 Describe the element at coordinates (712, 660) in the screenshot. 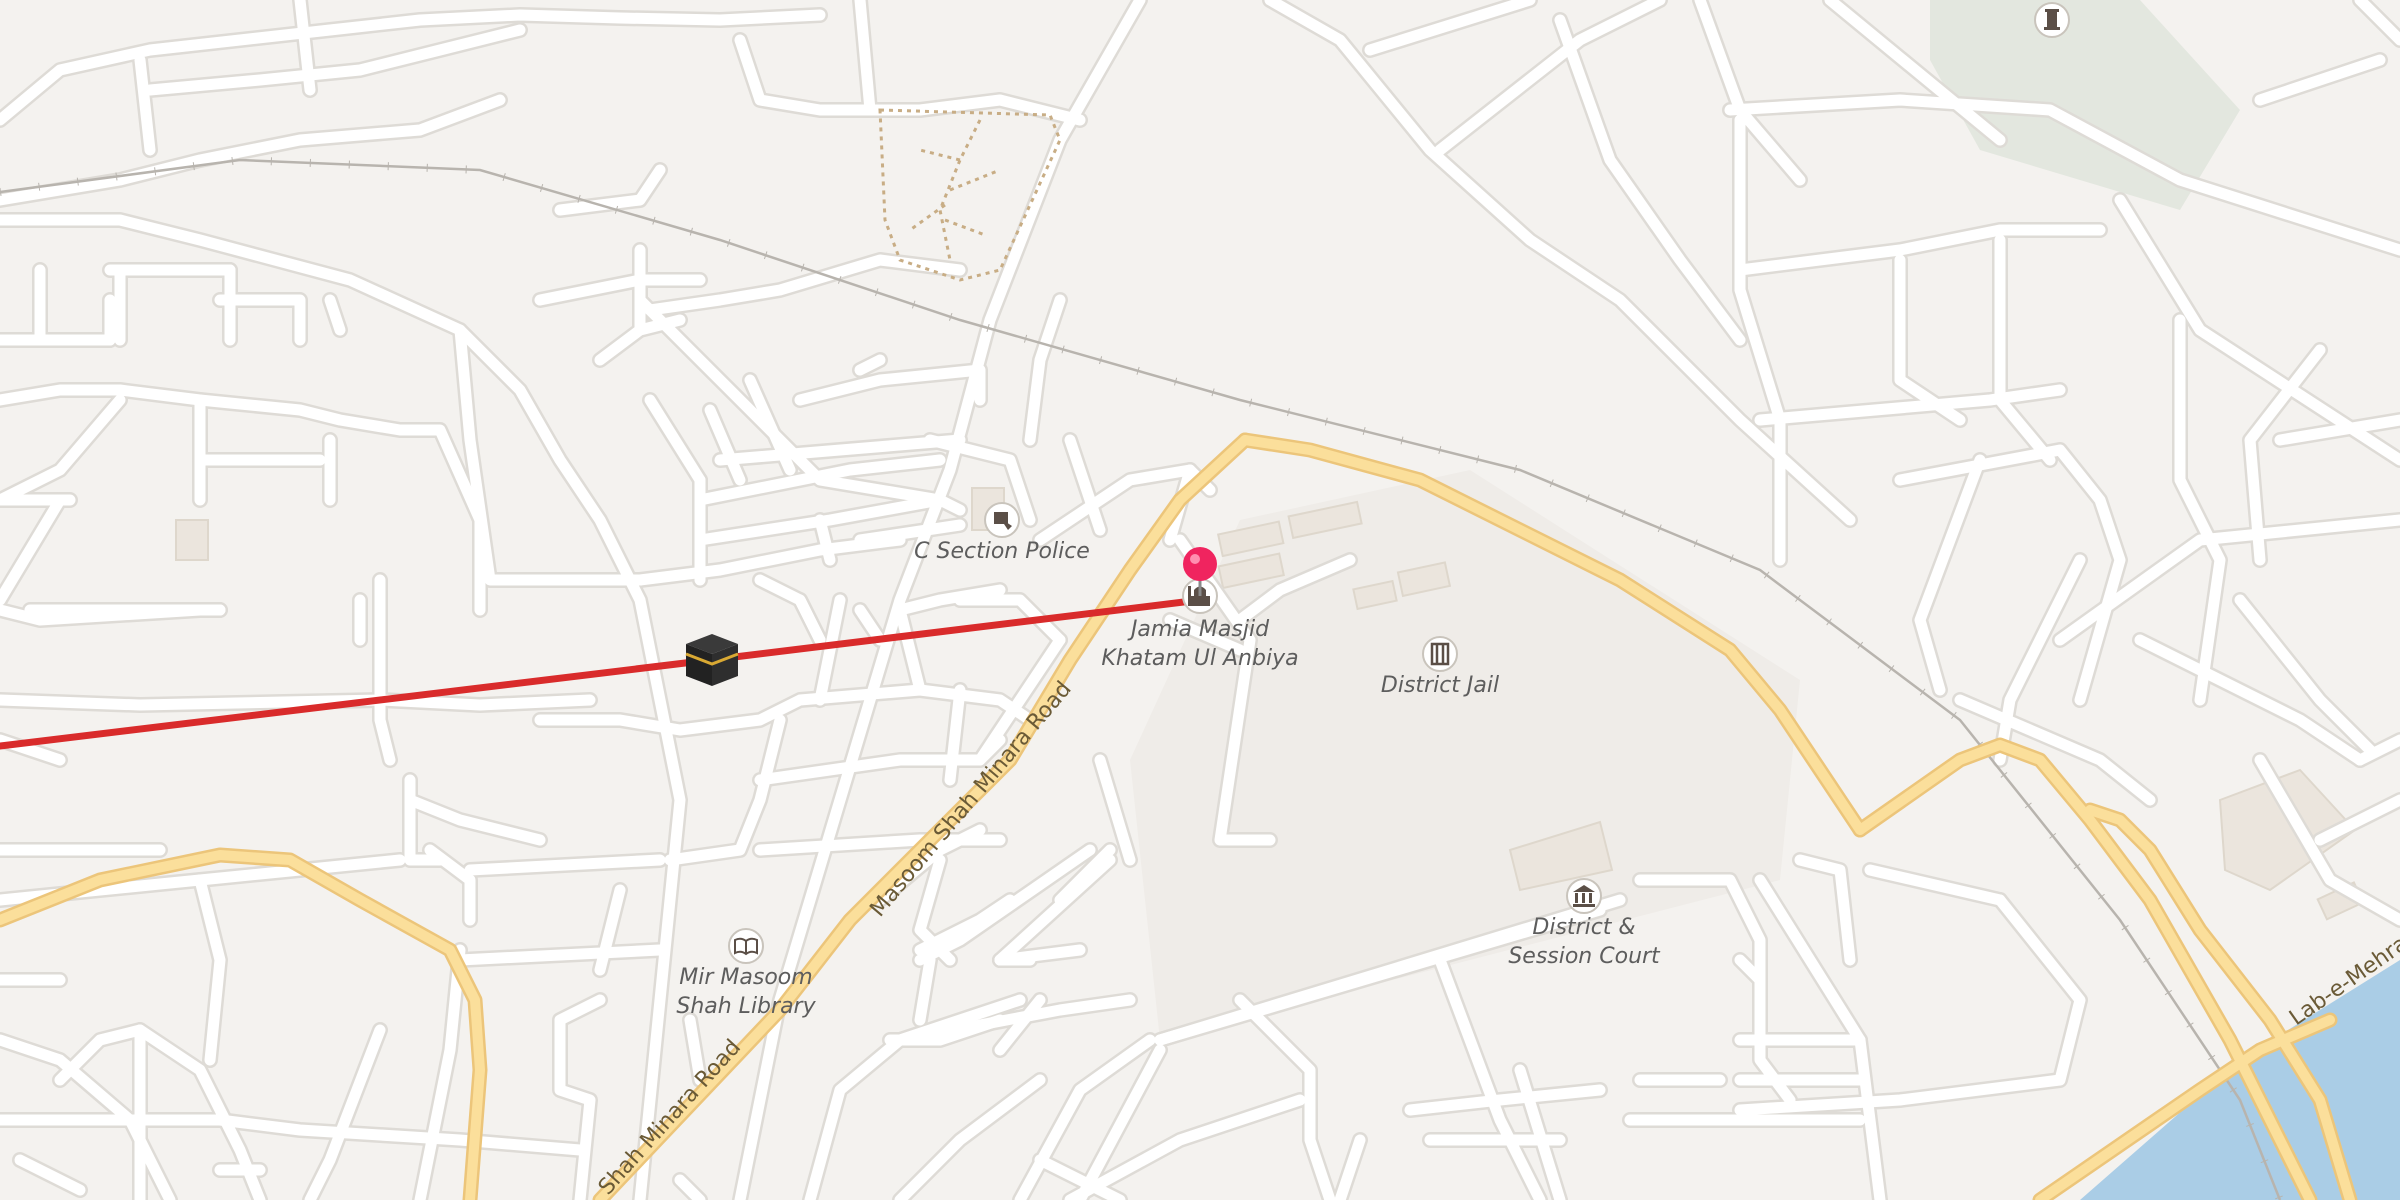

I see `kaaba-icon` at that location.